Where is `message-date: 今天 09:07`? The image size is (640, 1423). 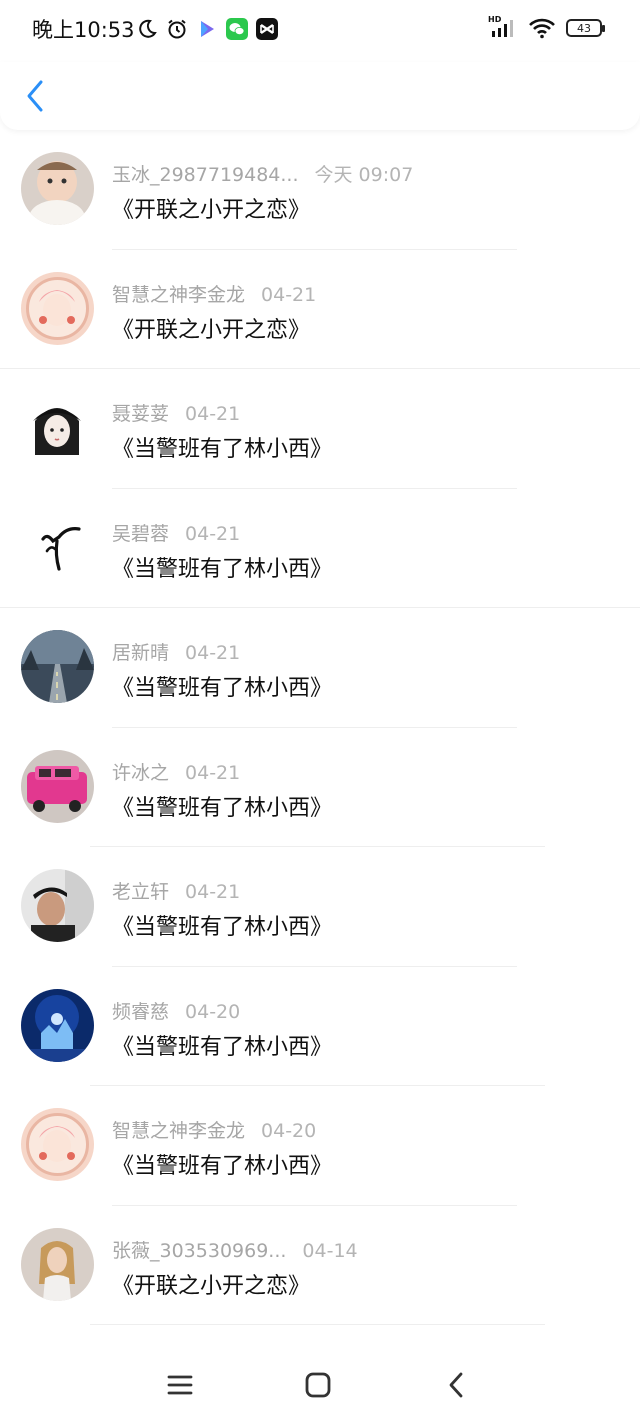 message-date: 今天 09:07 is located at coordinates (364, 175).